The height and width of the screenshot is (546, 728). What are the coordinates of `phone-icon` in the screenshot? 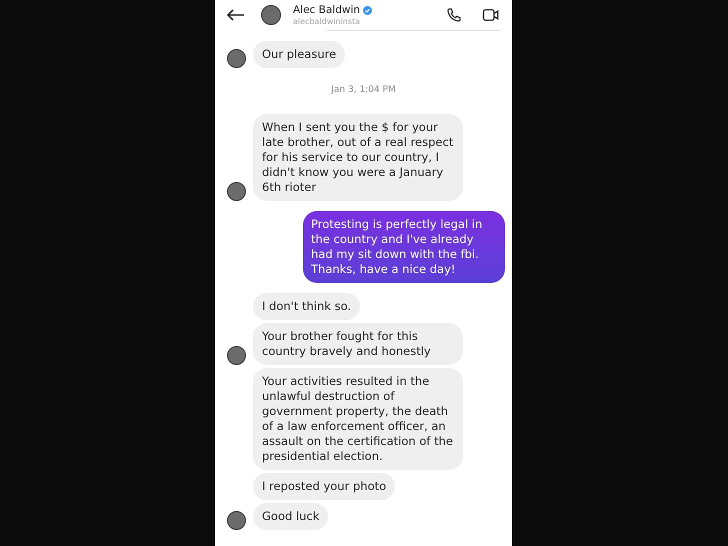 It's located at (454, 15).